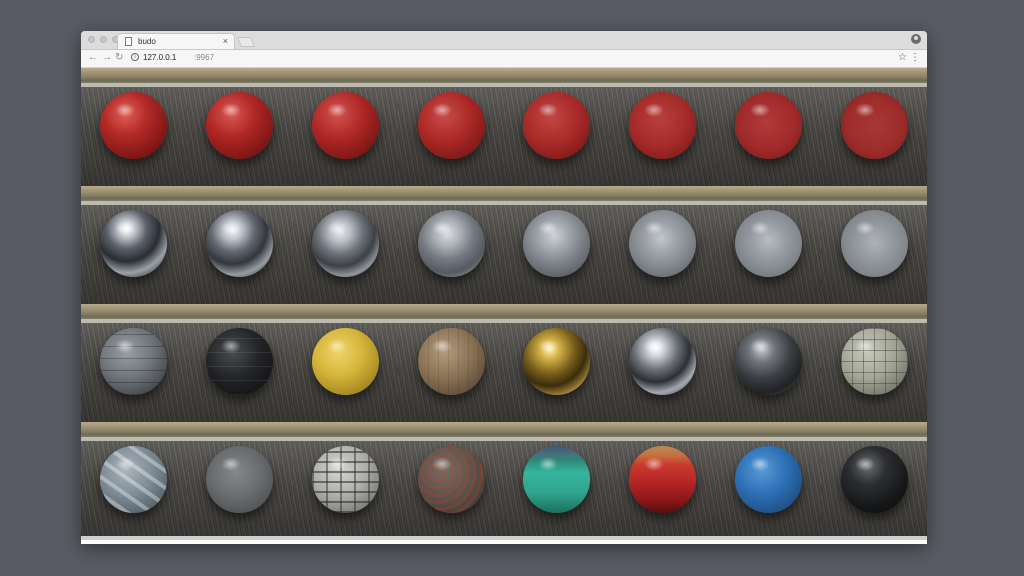 The height and width of the screenshot is (576, 1024). Describe the element at coordinates (915, 58) in the screenshot. I see `browser-menu-icon: ⋮` at that location.